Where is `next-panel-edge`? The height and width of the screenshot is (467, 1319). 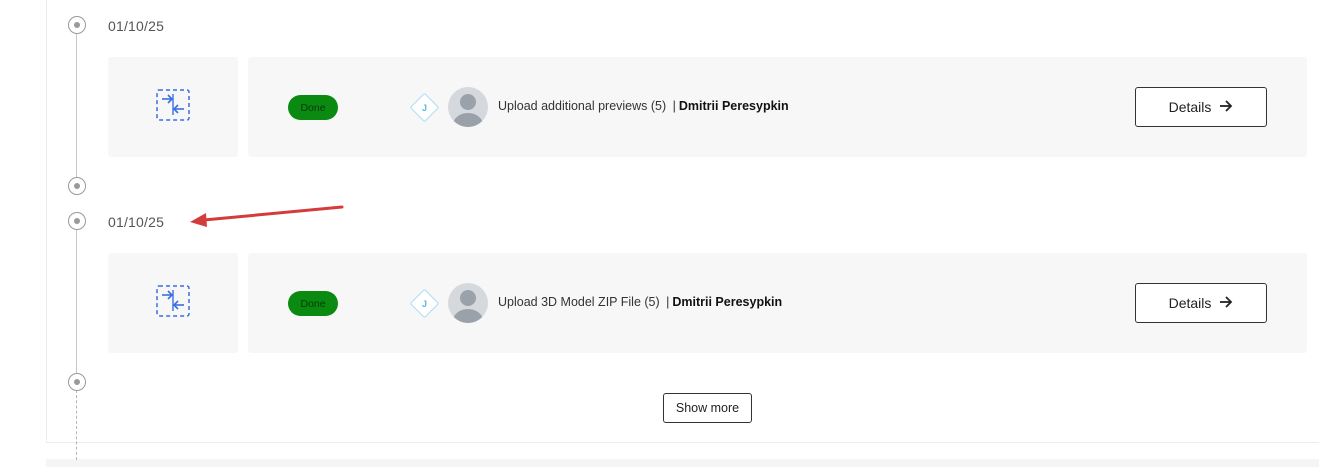 next-panel-edge is located at coordinates (682, 463).